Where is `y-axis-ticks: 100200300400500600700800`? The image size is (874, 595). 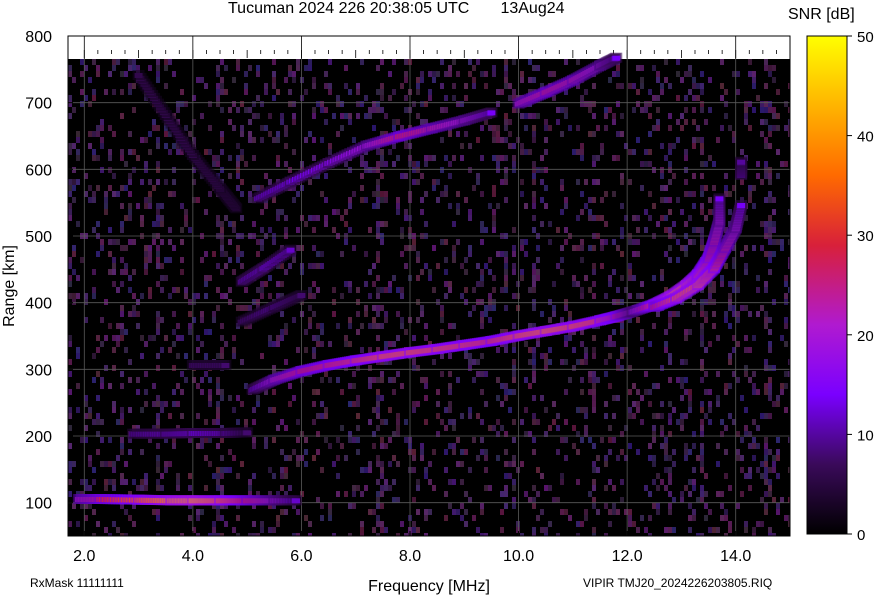
y-axis-ticks: 100200300400500600700800 is located at coordinates (49, 271).